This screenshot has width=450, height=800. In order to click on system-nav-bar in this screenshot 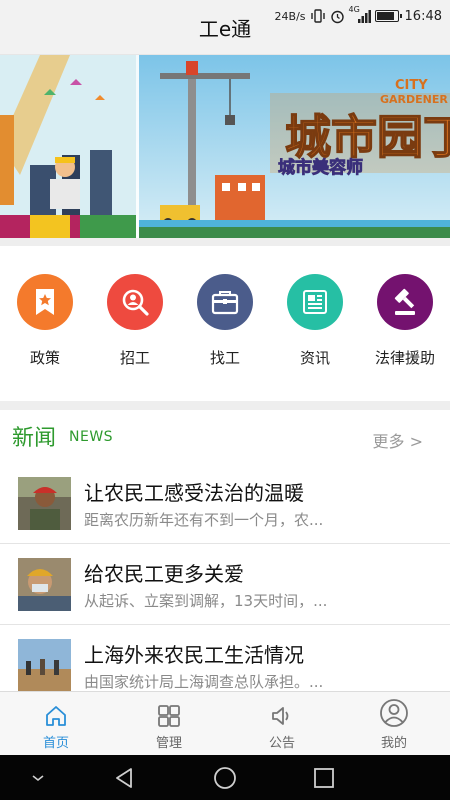, I will do `click(225, 777)`.